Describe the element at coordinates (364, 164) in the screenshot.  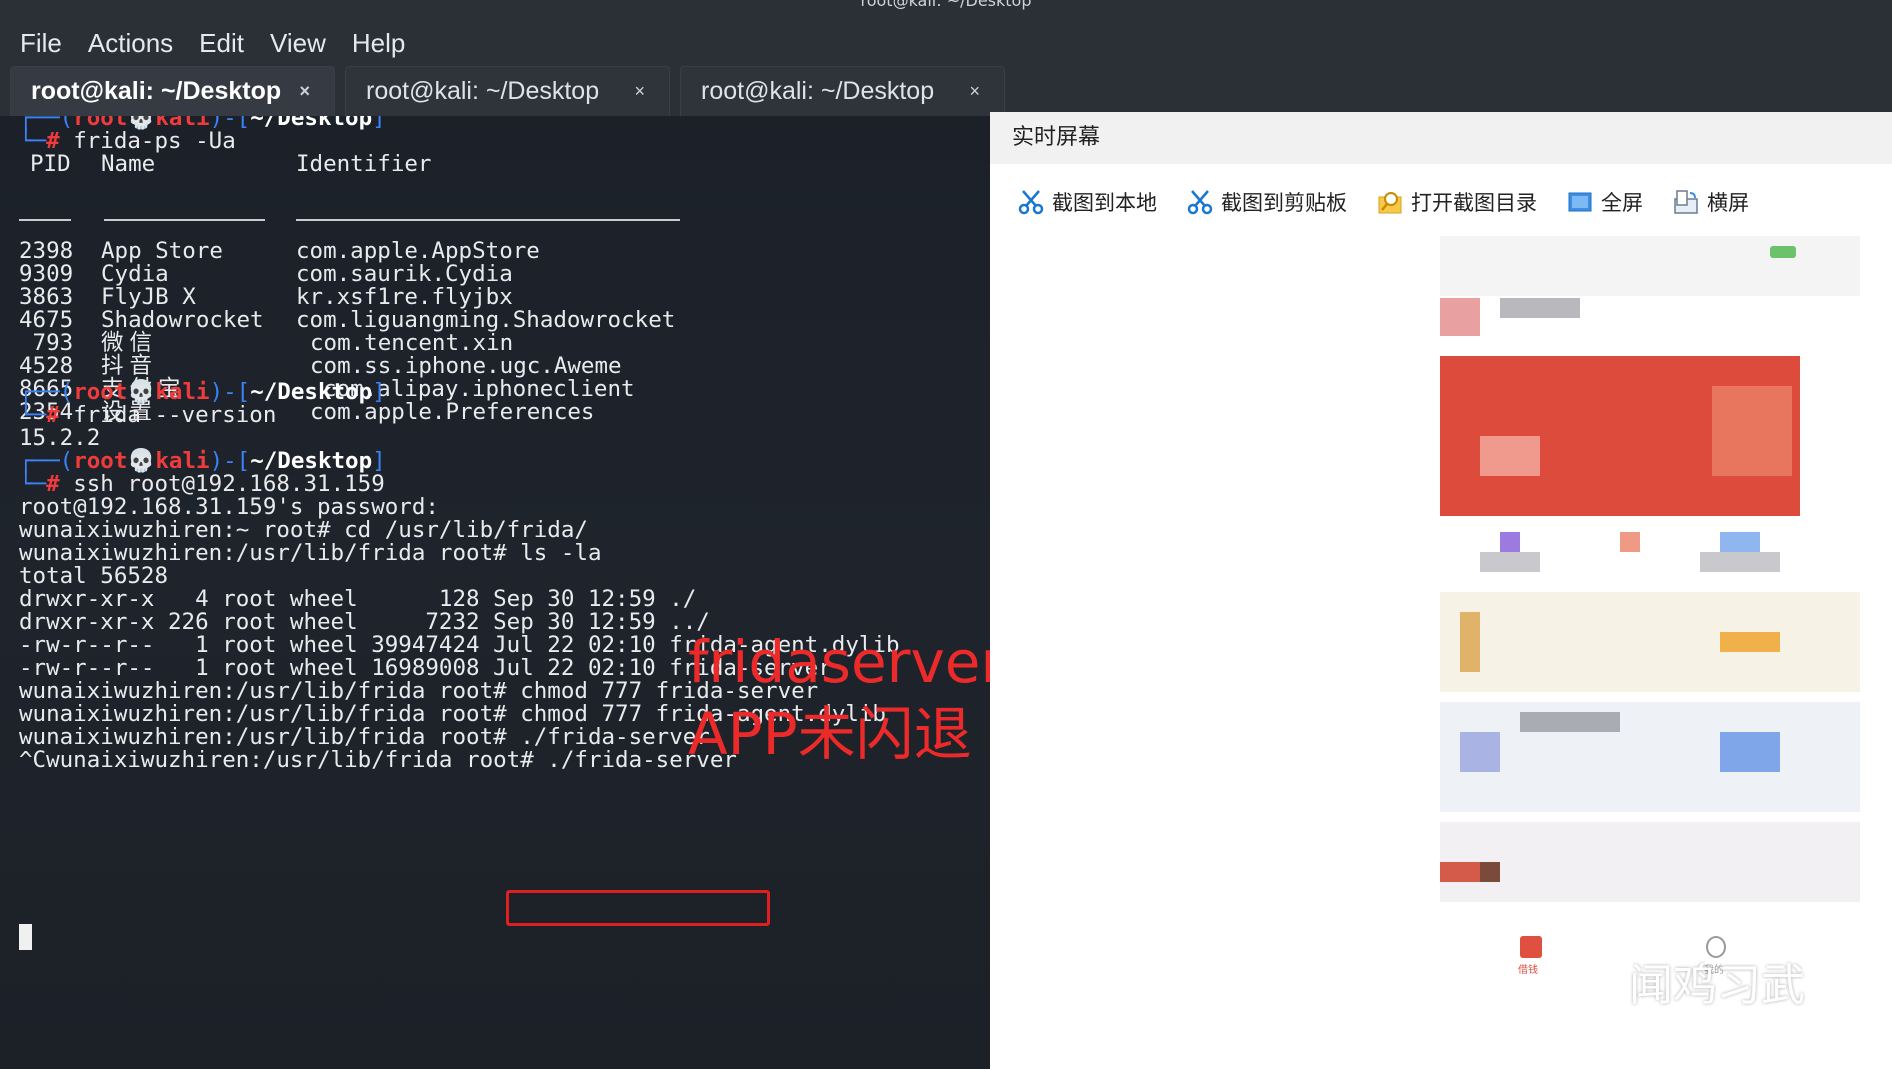
I see `table-header-identifier: Identifier` at that location.